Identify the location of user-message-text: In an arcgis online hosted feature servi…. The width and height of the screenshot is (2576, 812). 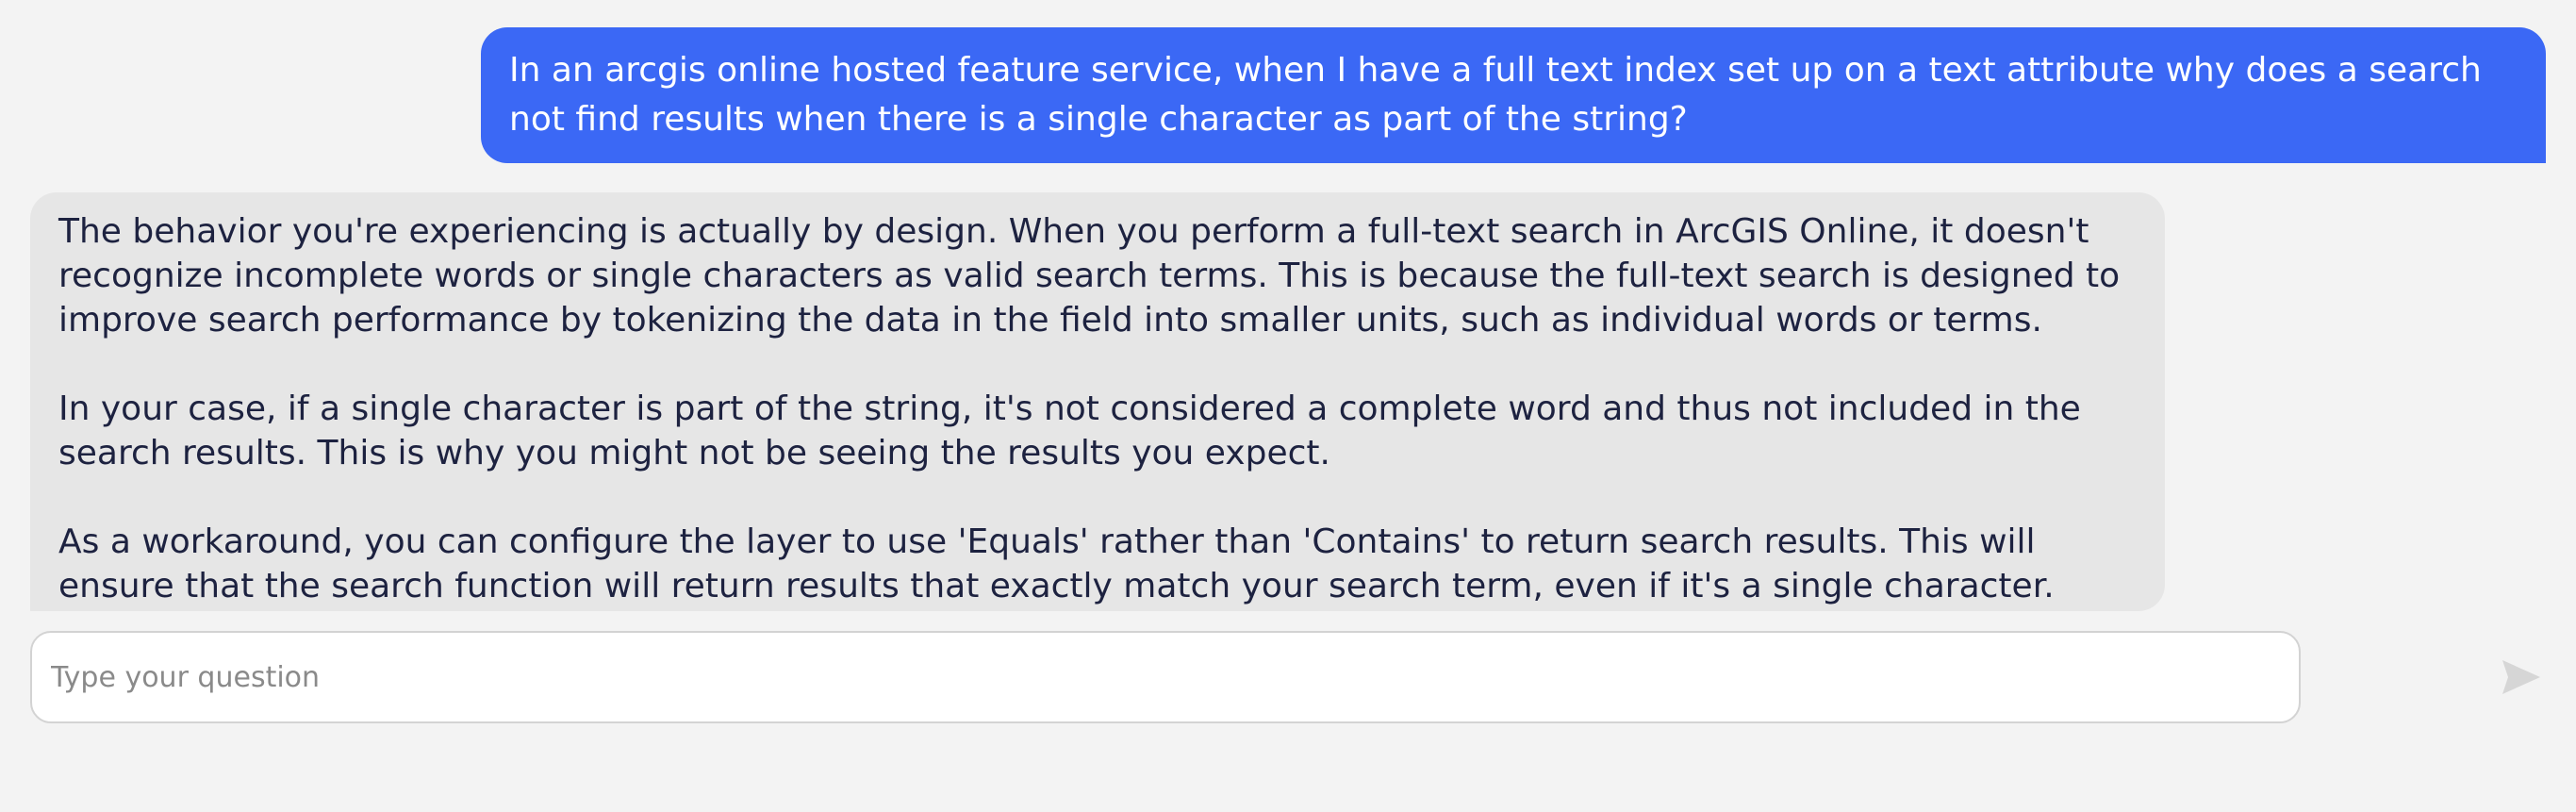
(1495, 95).